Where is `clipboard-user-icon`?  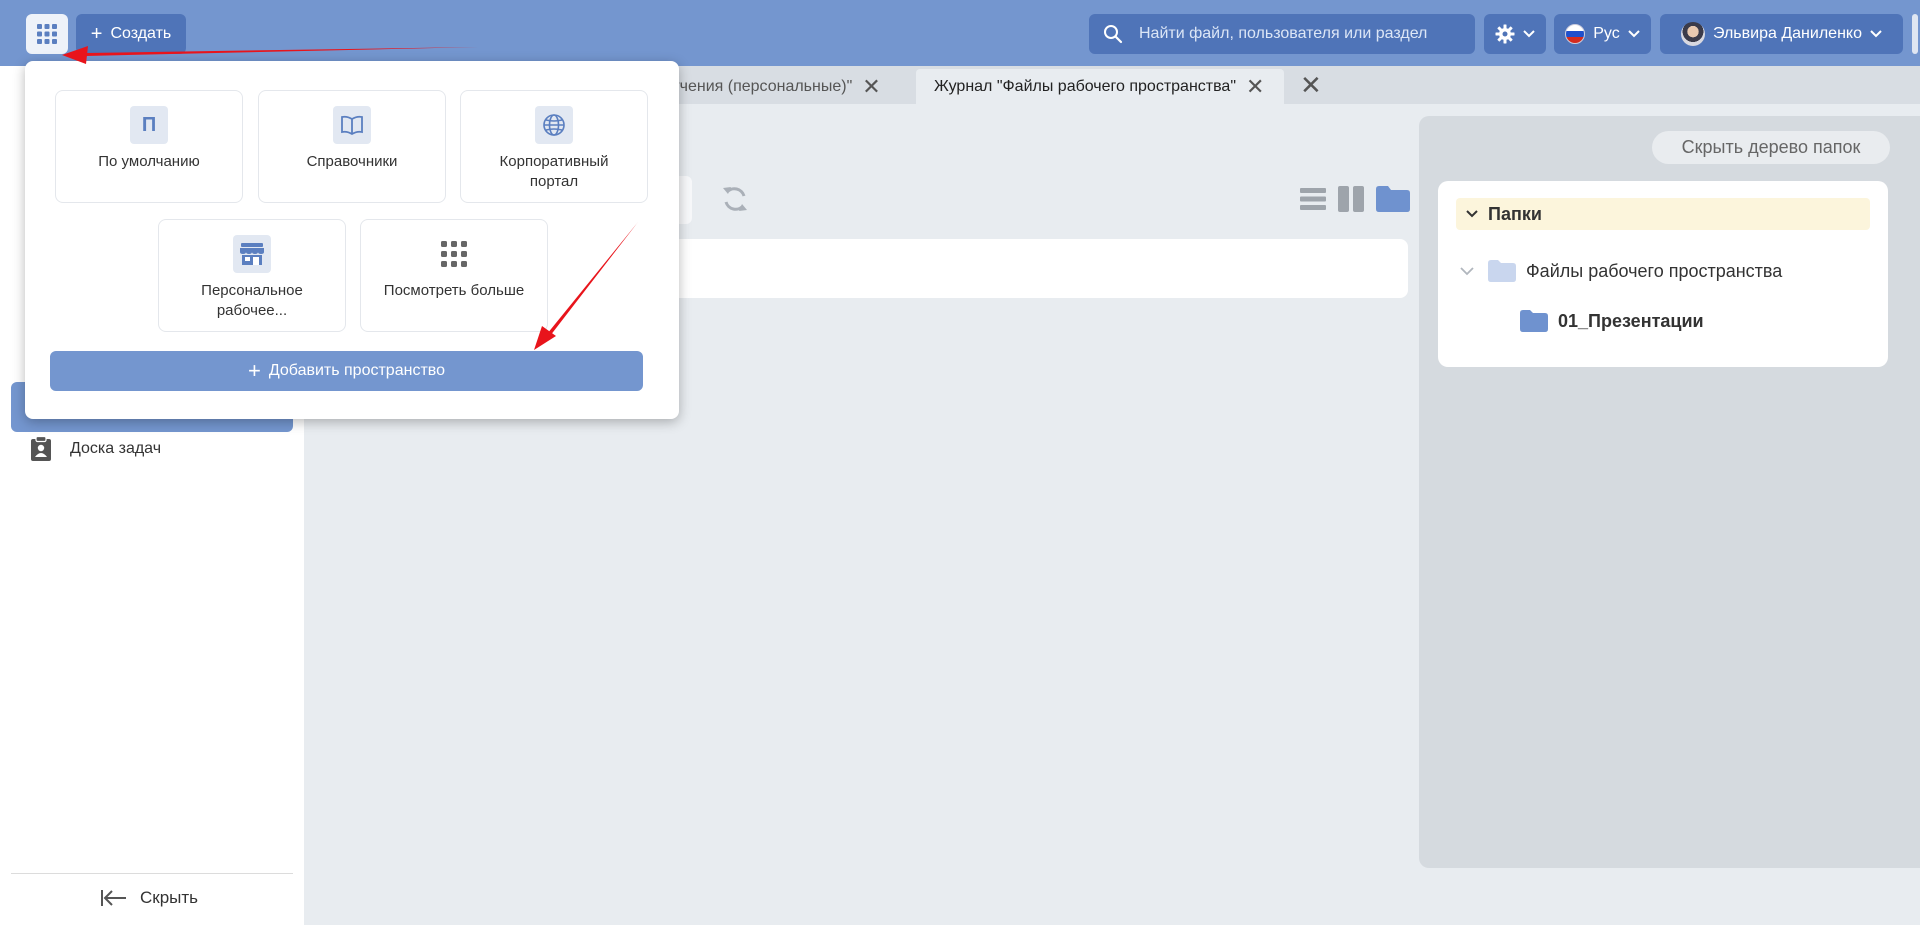
clipboard-user-icon is located at coordinates (41, 448).